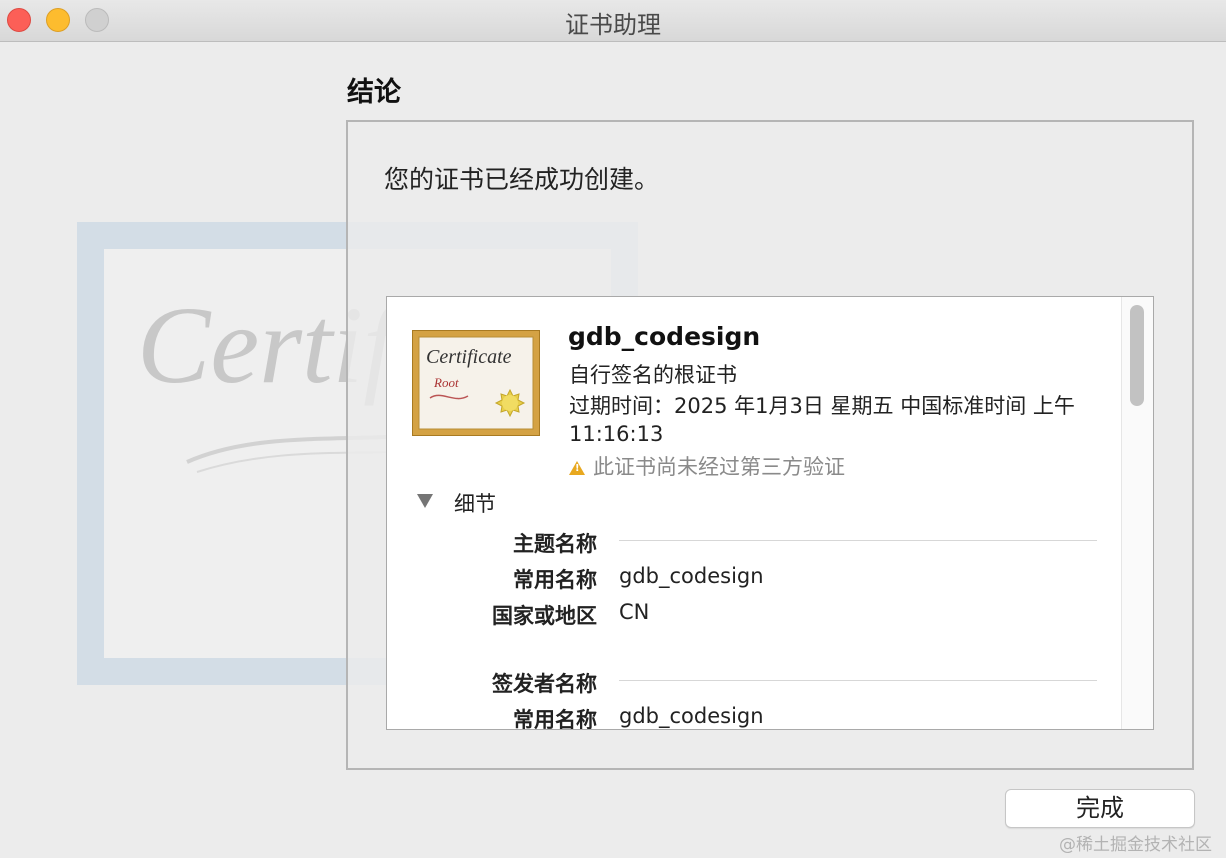  What do you see at coordinates (858, 680) in the screenshot?
I see `issuer-divider` at bounding box center [858, 680].